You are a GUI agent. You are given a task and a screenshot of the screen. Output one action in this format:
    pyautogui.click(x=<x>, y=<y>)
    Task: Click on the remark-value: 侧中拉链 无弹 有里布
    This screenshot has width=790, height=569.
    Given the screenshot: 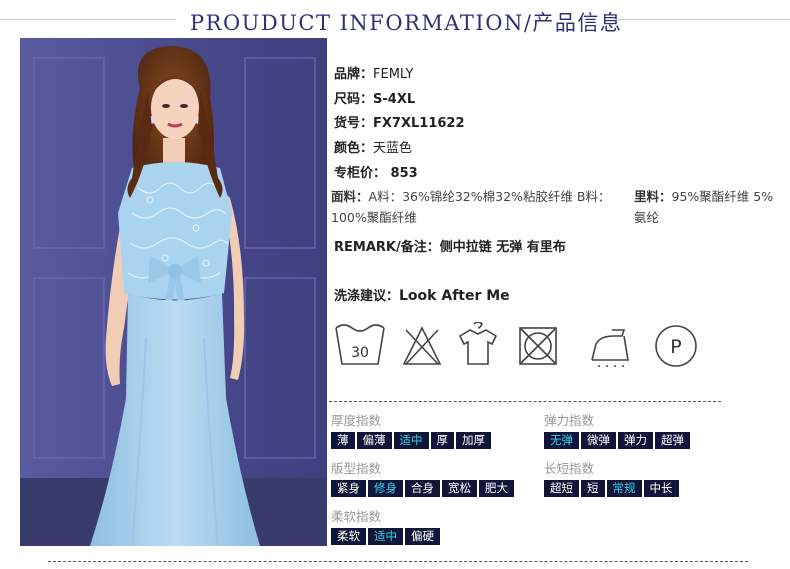 What is the action you would take?
    pyautogui.click(x=502, y=247)
    